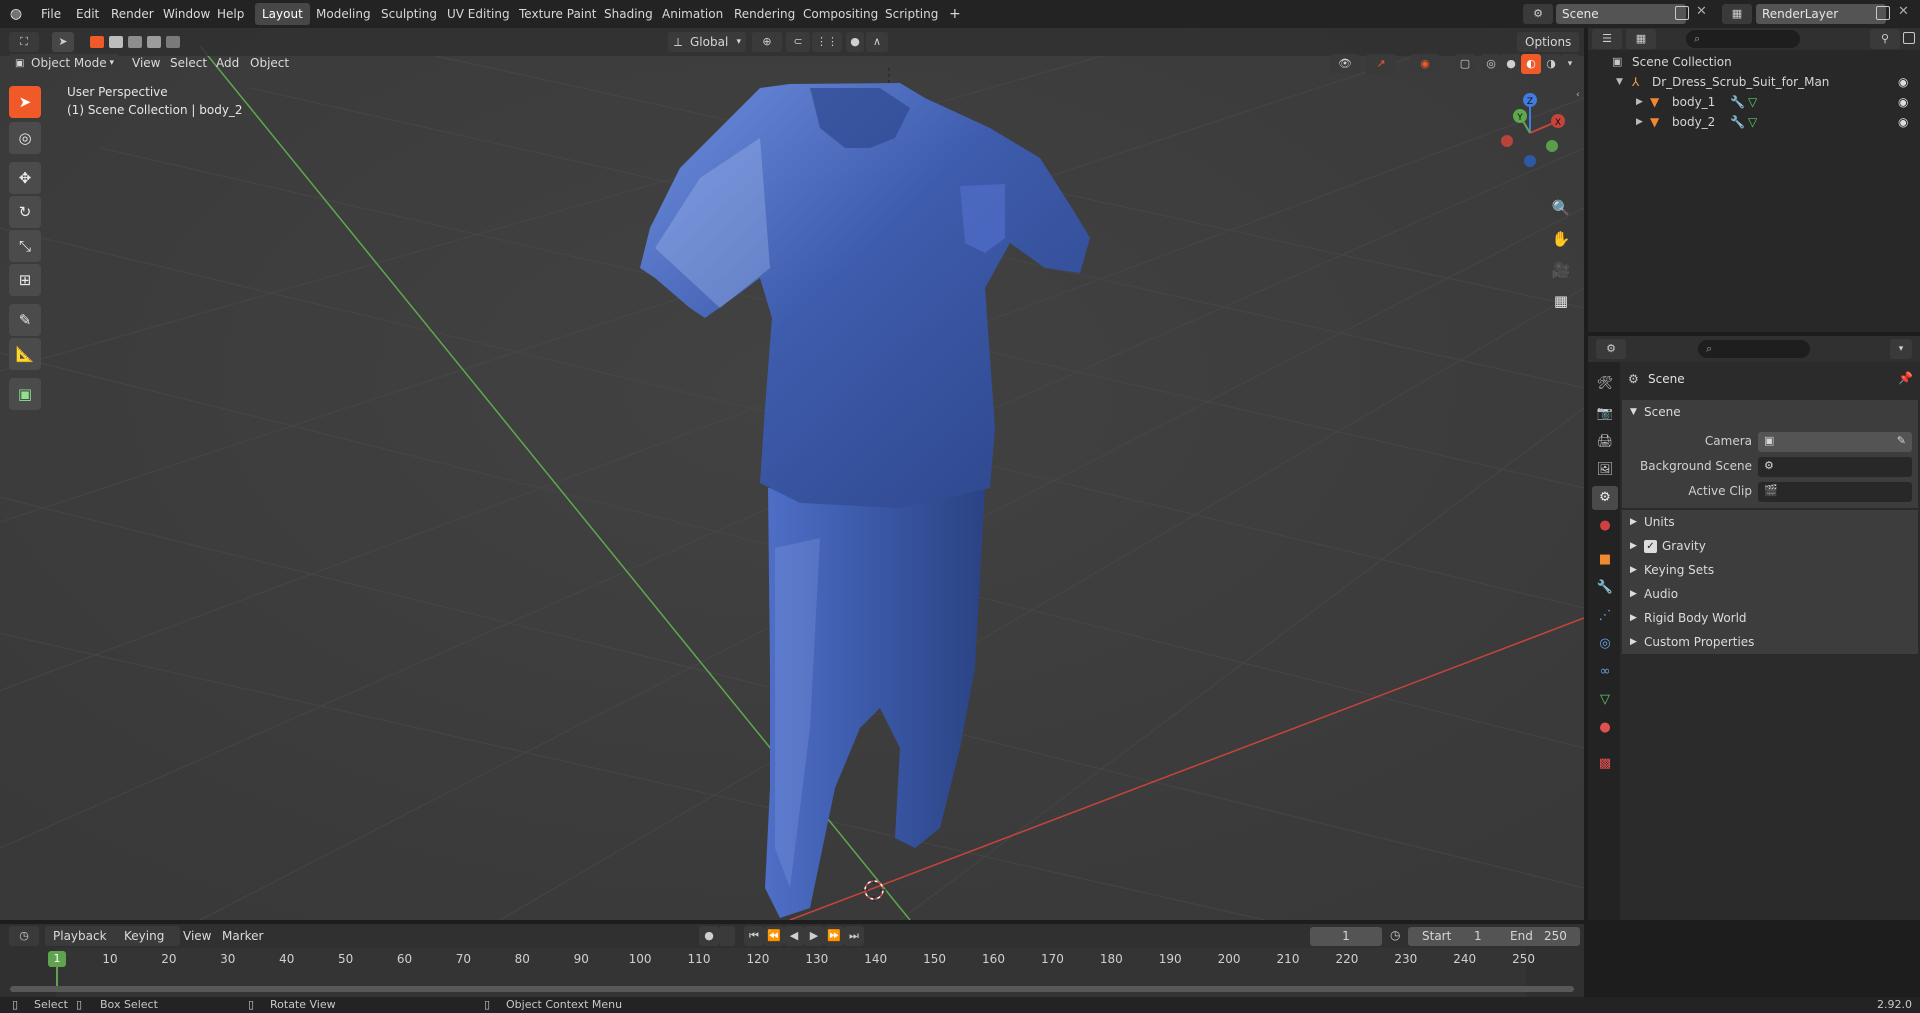 This screenshot has width=1920, height=1013. Describe the element at coordinates (1605, 442) in the screenshot. I see `tab-output-icon: 🖨` at that location.